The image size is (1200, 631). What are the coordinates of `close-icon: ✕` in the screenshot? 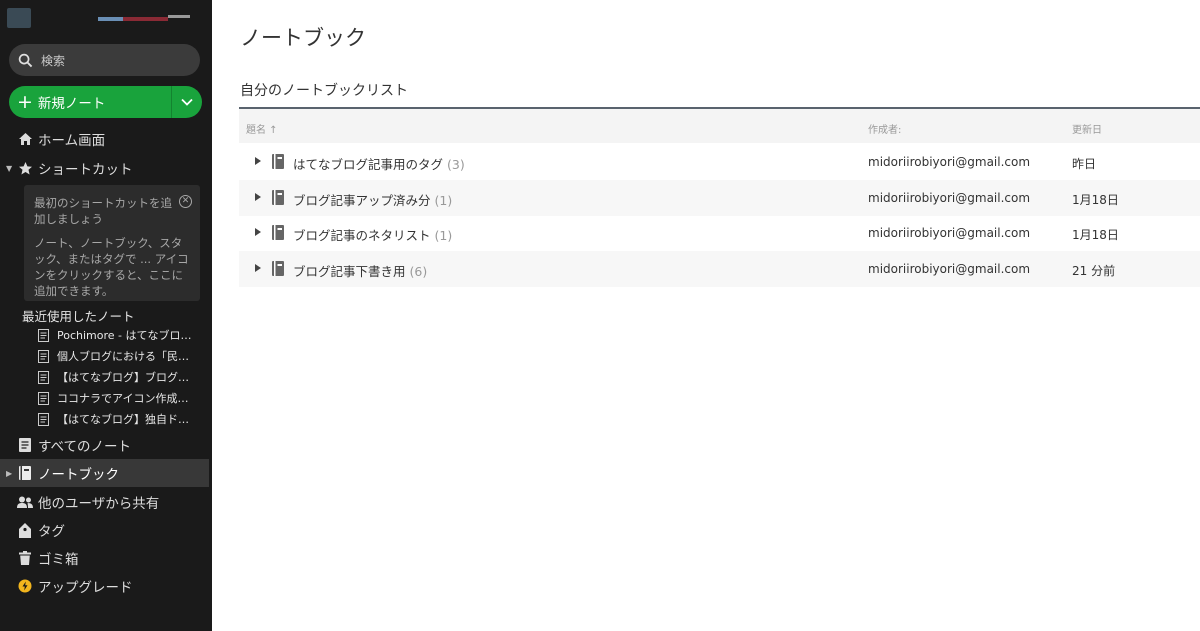 It's located at (185, 201).